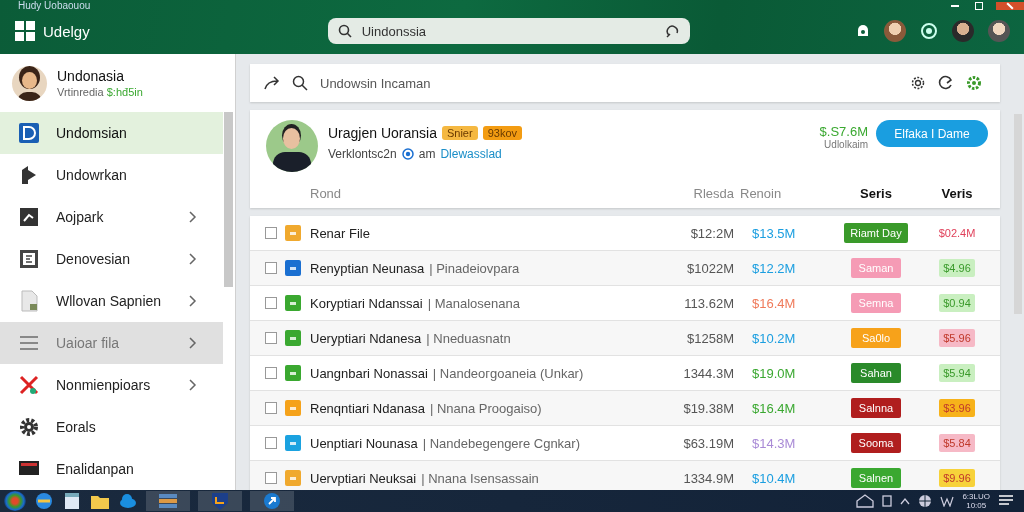  I want to click on bell-icon, so click(863, 31).